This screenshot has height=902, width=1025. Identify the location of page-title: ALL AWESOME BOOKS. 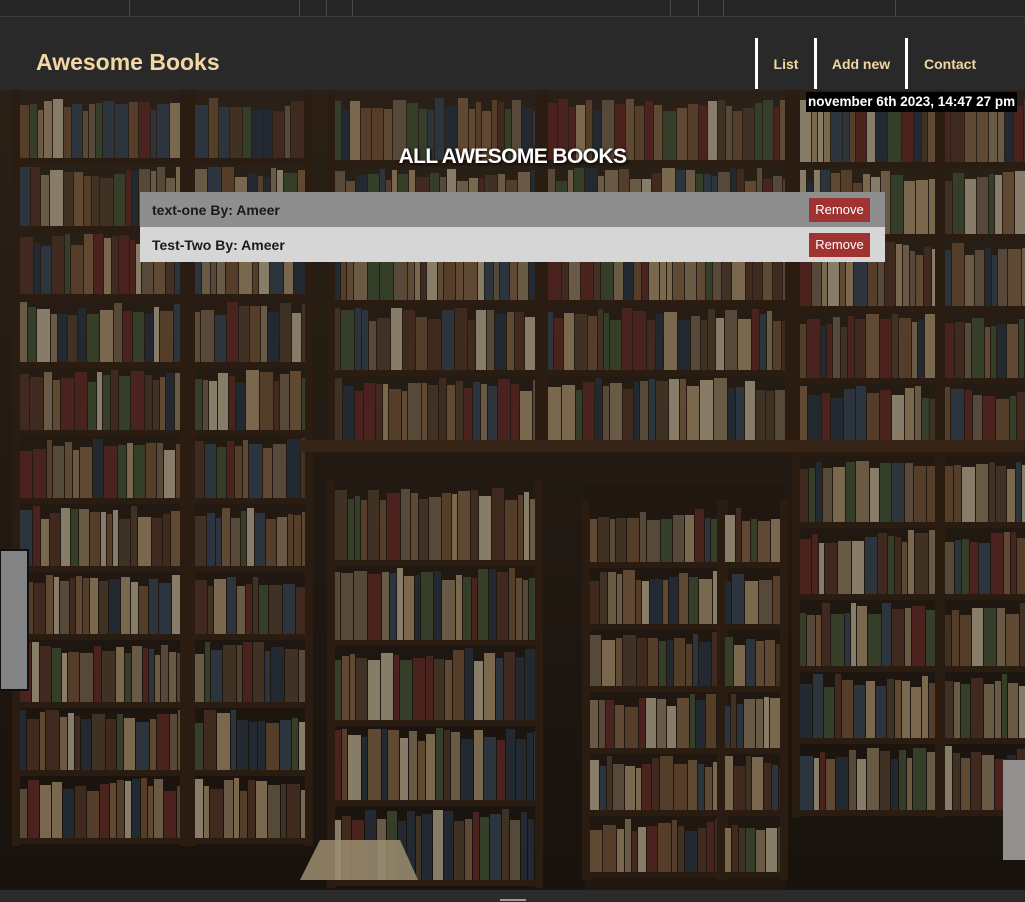
(512, 156).